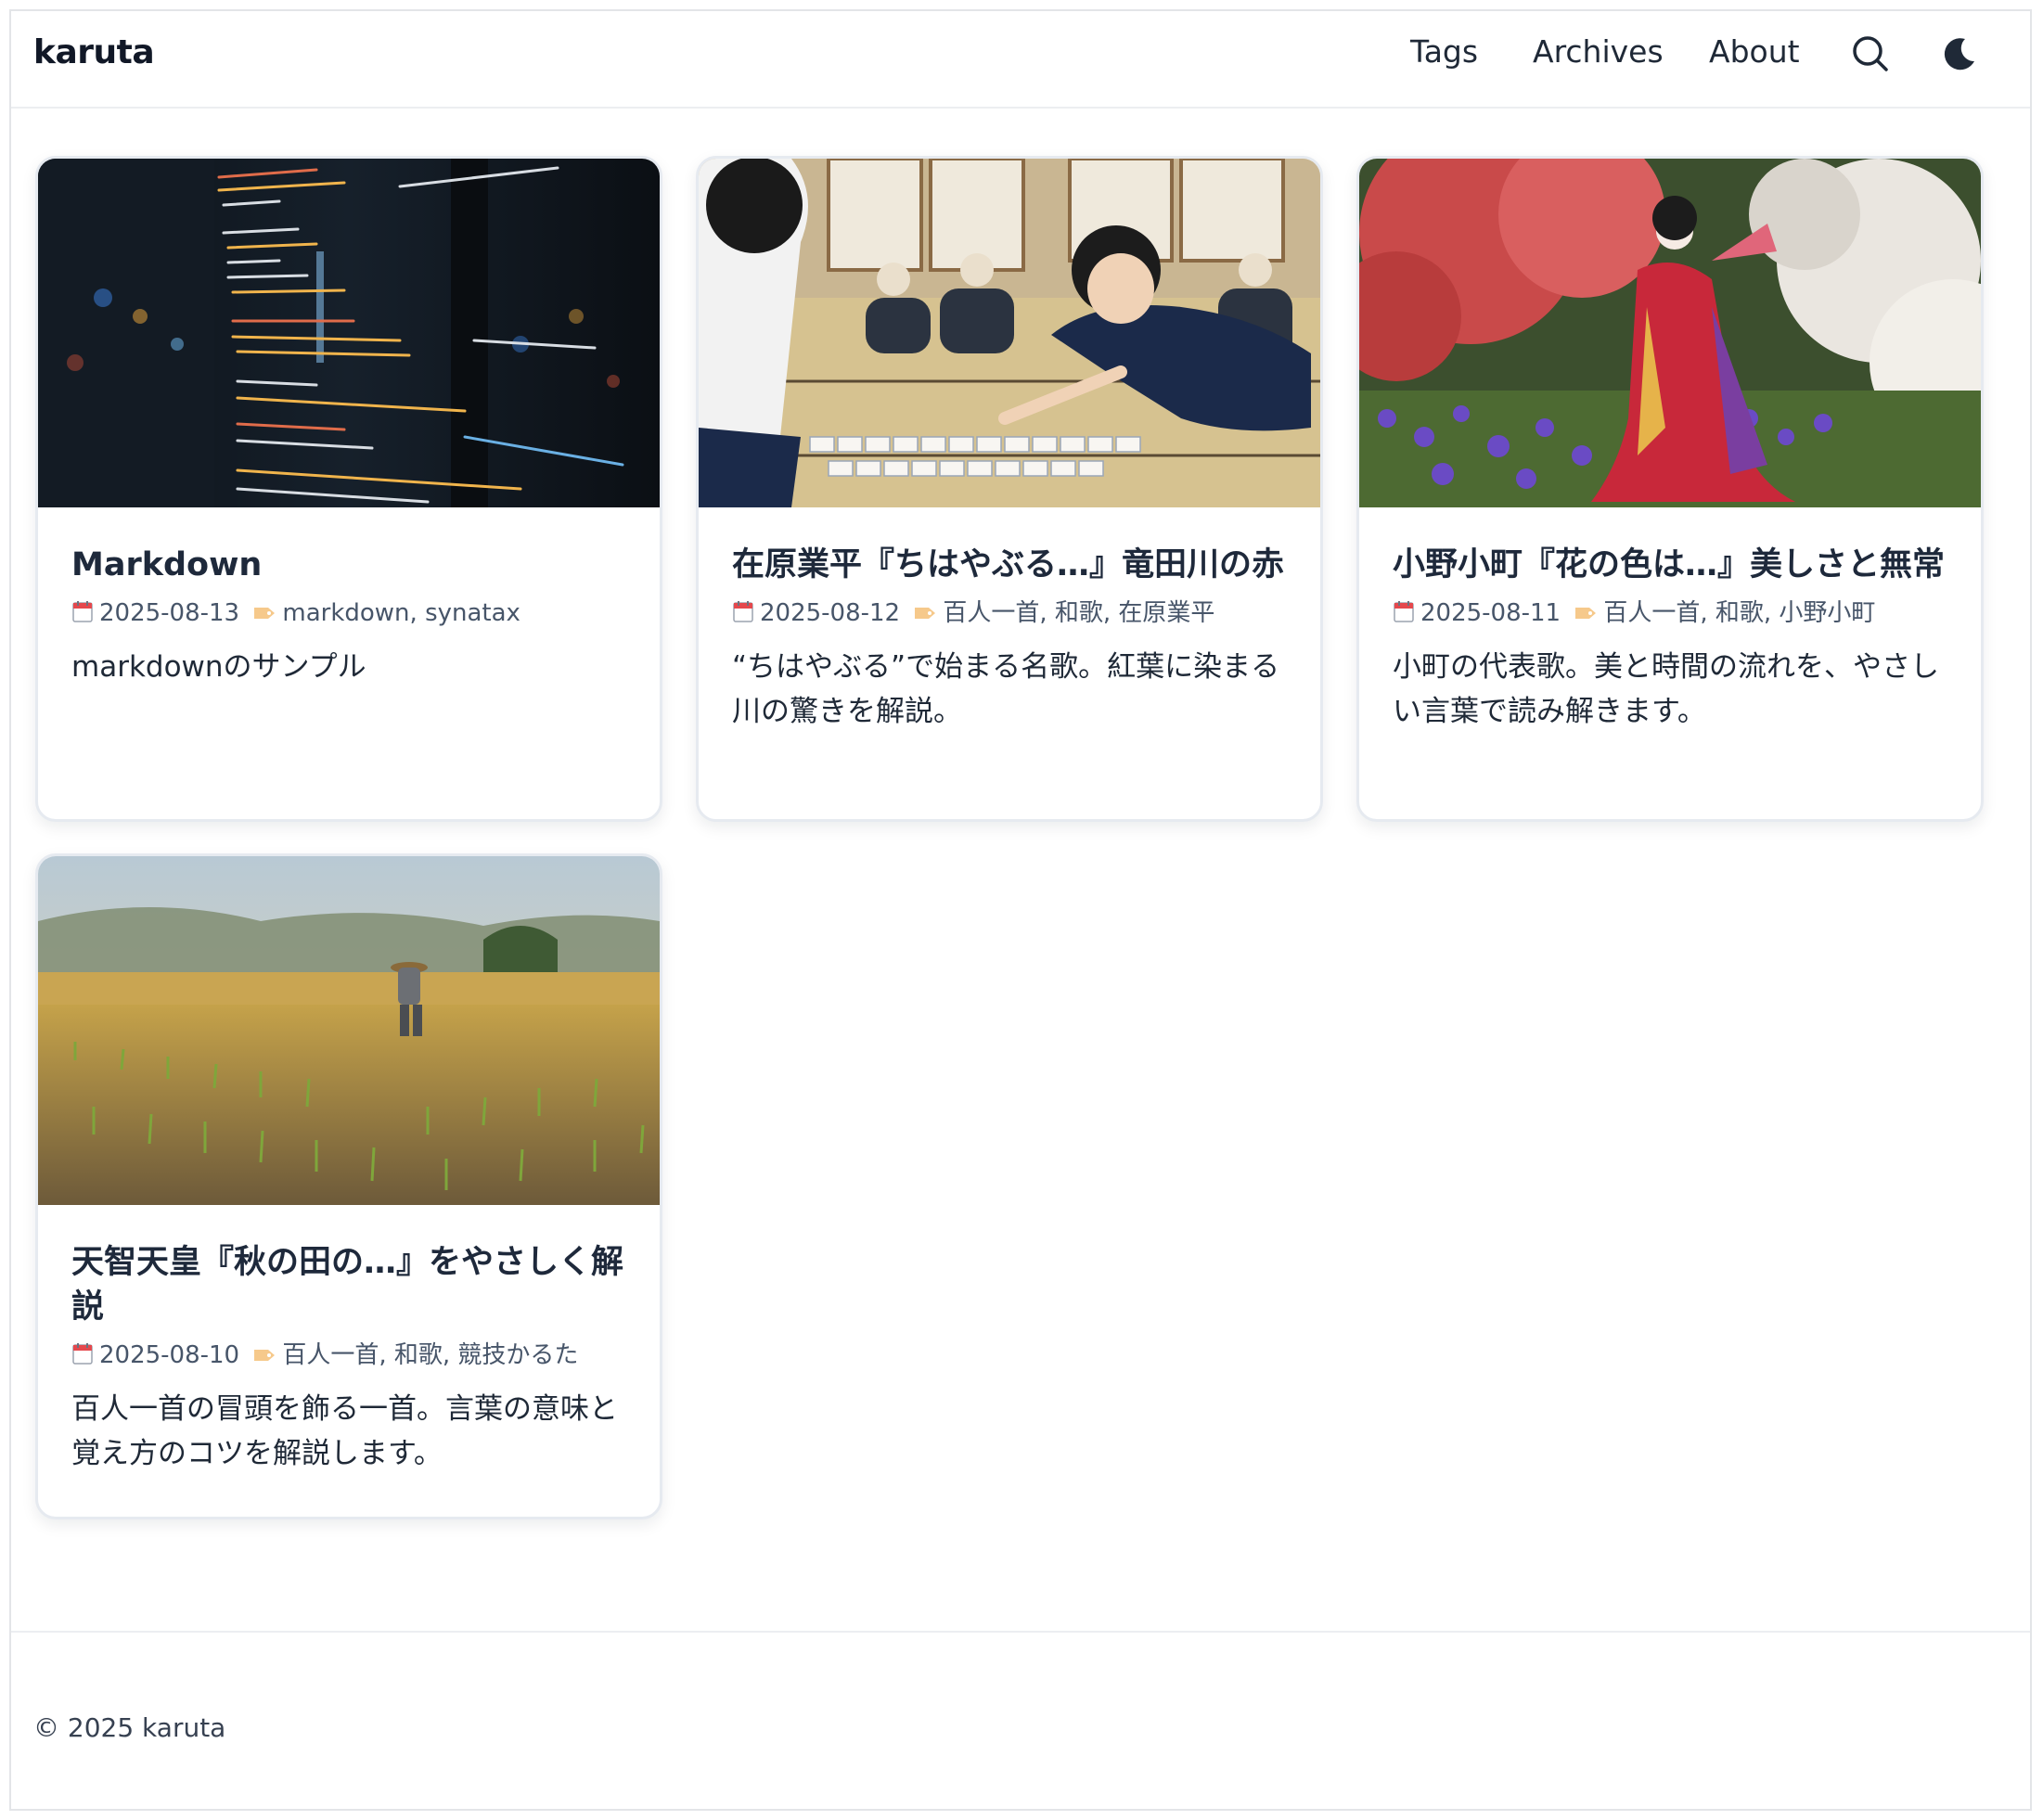 The image size is (2043, 1820). Describe the element at coordinates (430, 1355) in the screenshot. I see `post-tags: 百人一首, 和歌, 競技かるた` at that location.